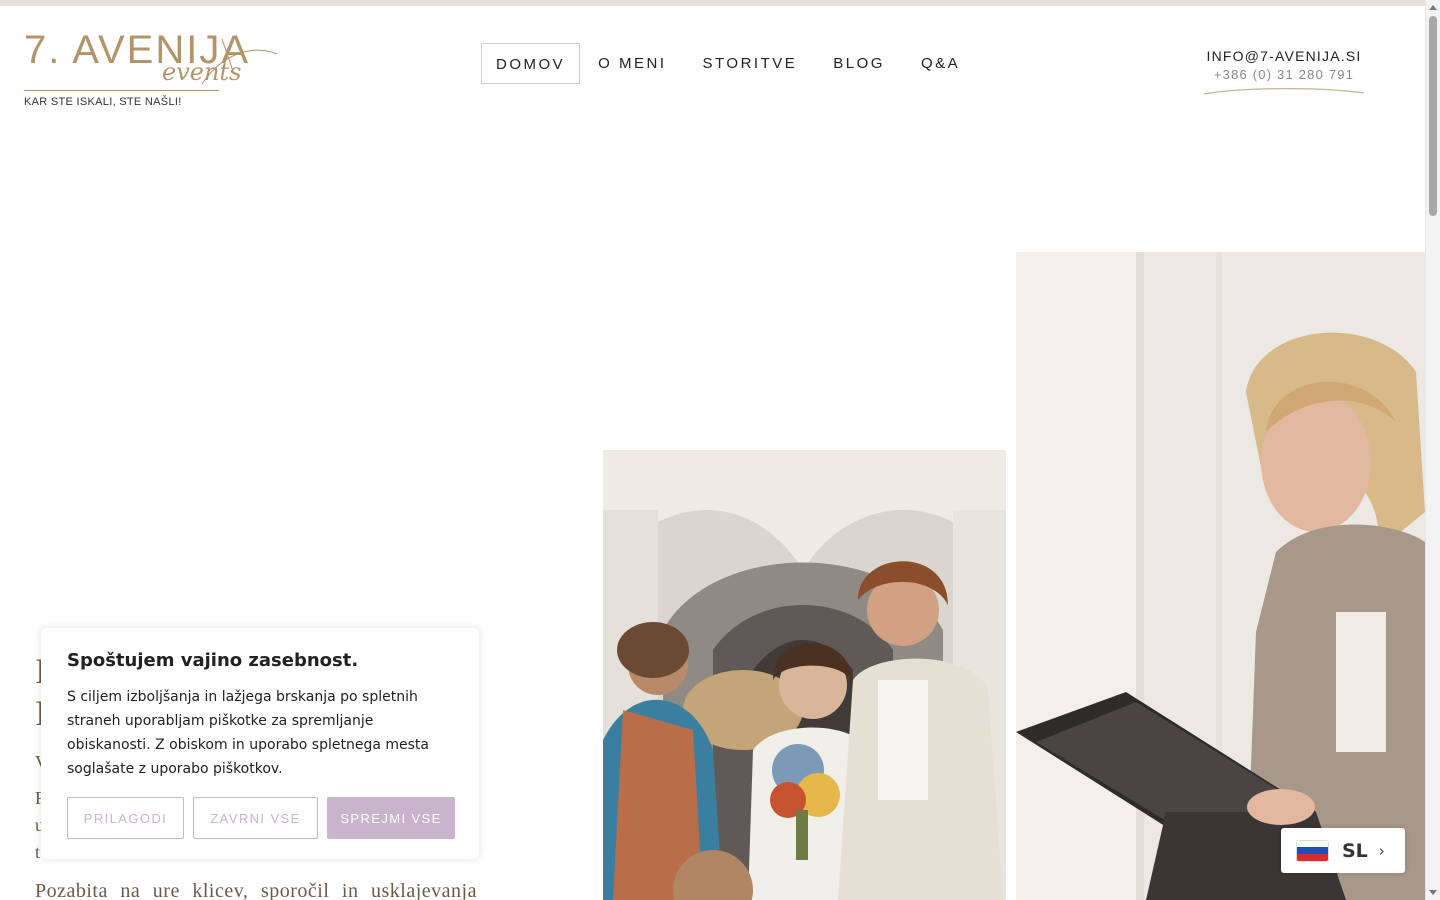 This screenshot has width=1440, height=900. Describe the element at coordinates (125, 818) in the screenshot. I see `cookie-customize-button: PRILAGODI` at that location.